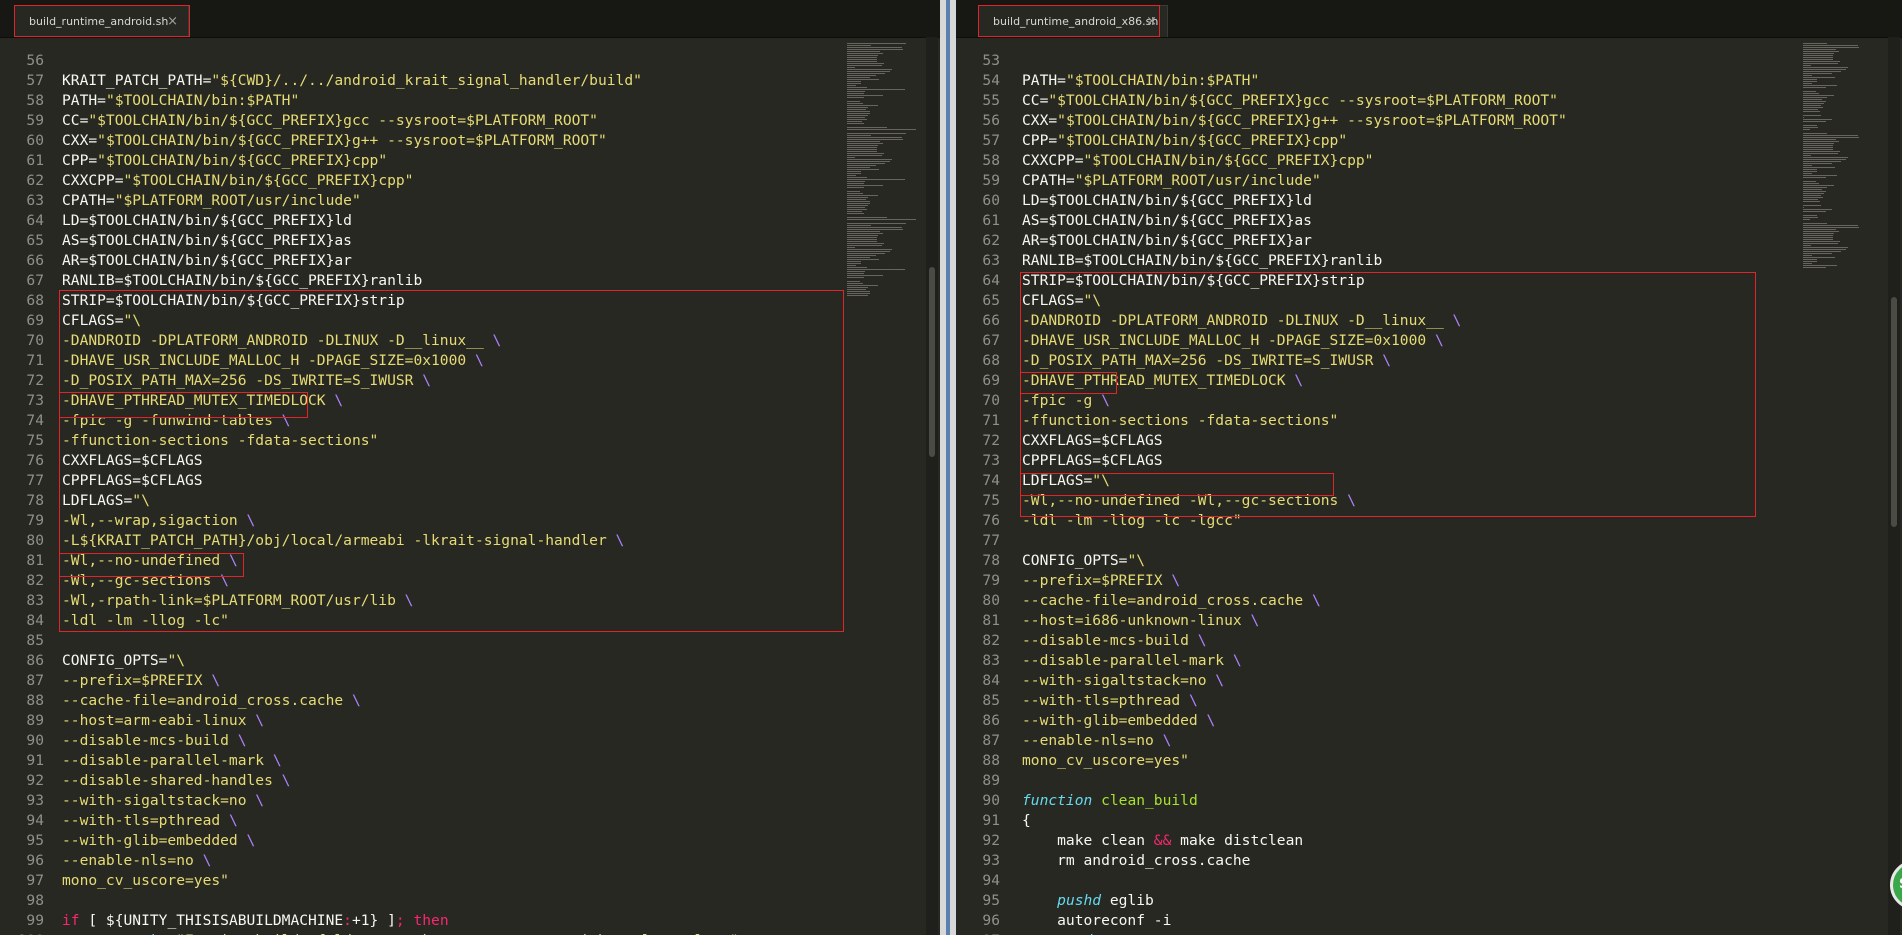  Describe the element at coordinates (932, 486) in the screenshot. I see `left-scrollbar` at that location.